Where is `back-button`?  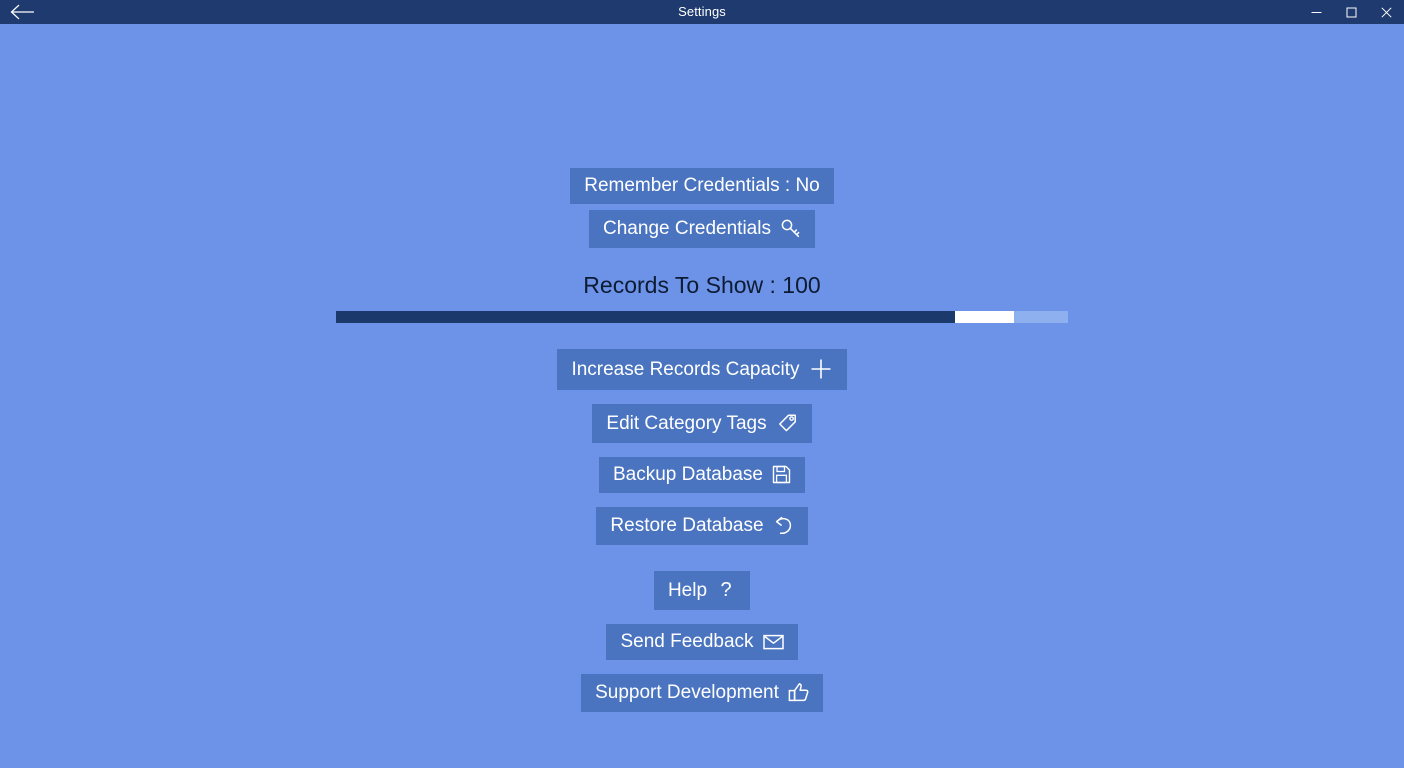 back-button is located at coordinates (23, 12).